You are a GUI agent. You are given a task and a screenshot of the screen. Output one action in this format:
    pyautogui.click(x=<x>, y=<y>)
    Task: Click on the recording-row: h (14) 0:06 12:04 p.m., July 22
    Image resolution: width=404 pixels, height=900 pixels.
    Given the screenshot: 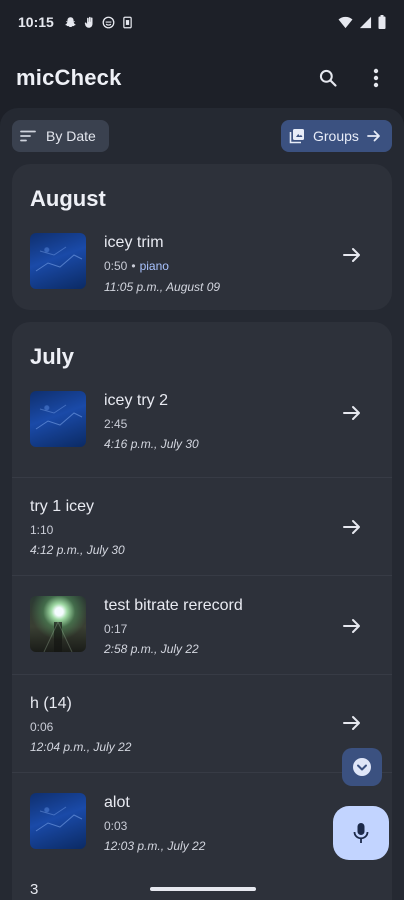 What is the action you would take?
    pyautogui.click(x=202, y=723)
    